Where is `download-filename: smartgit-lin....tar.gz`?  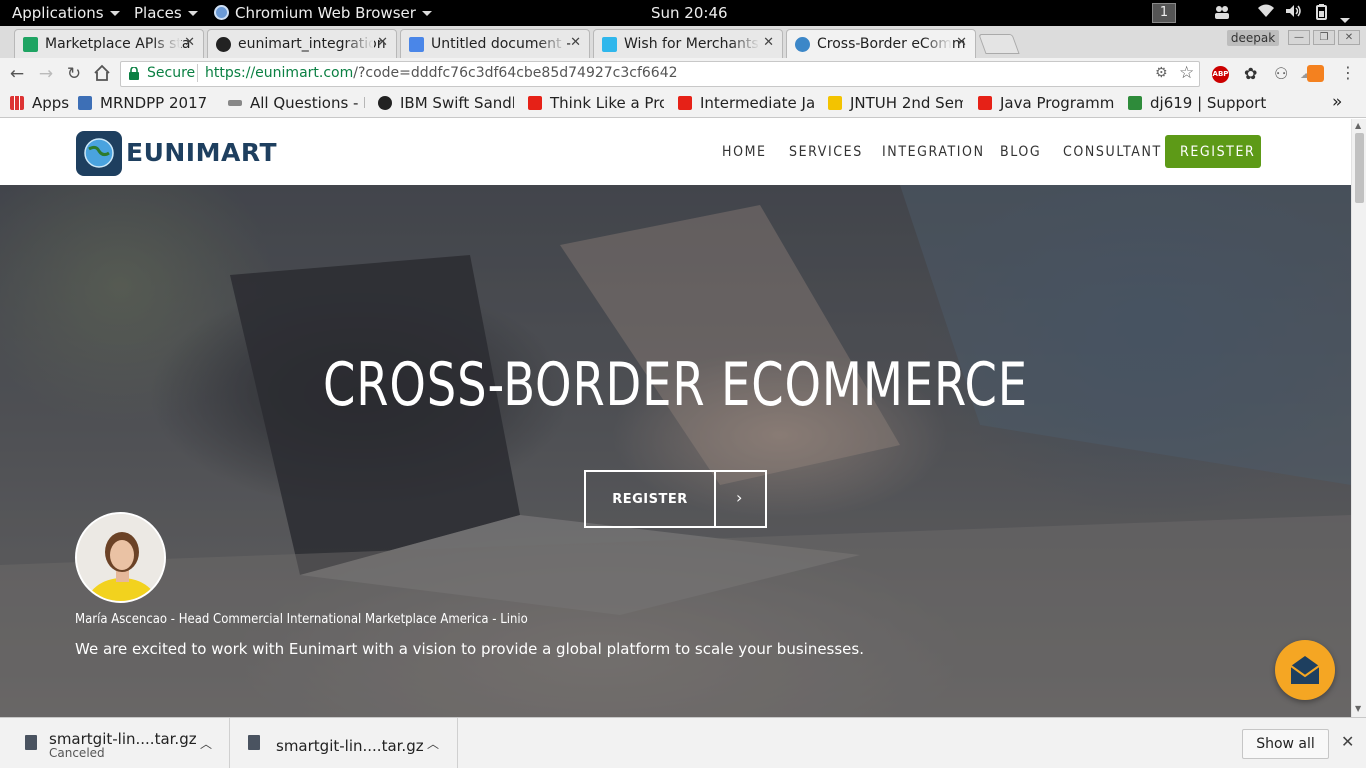 download-filename: smartgit-lin....tar.gz is located at coordinates (350, 746).